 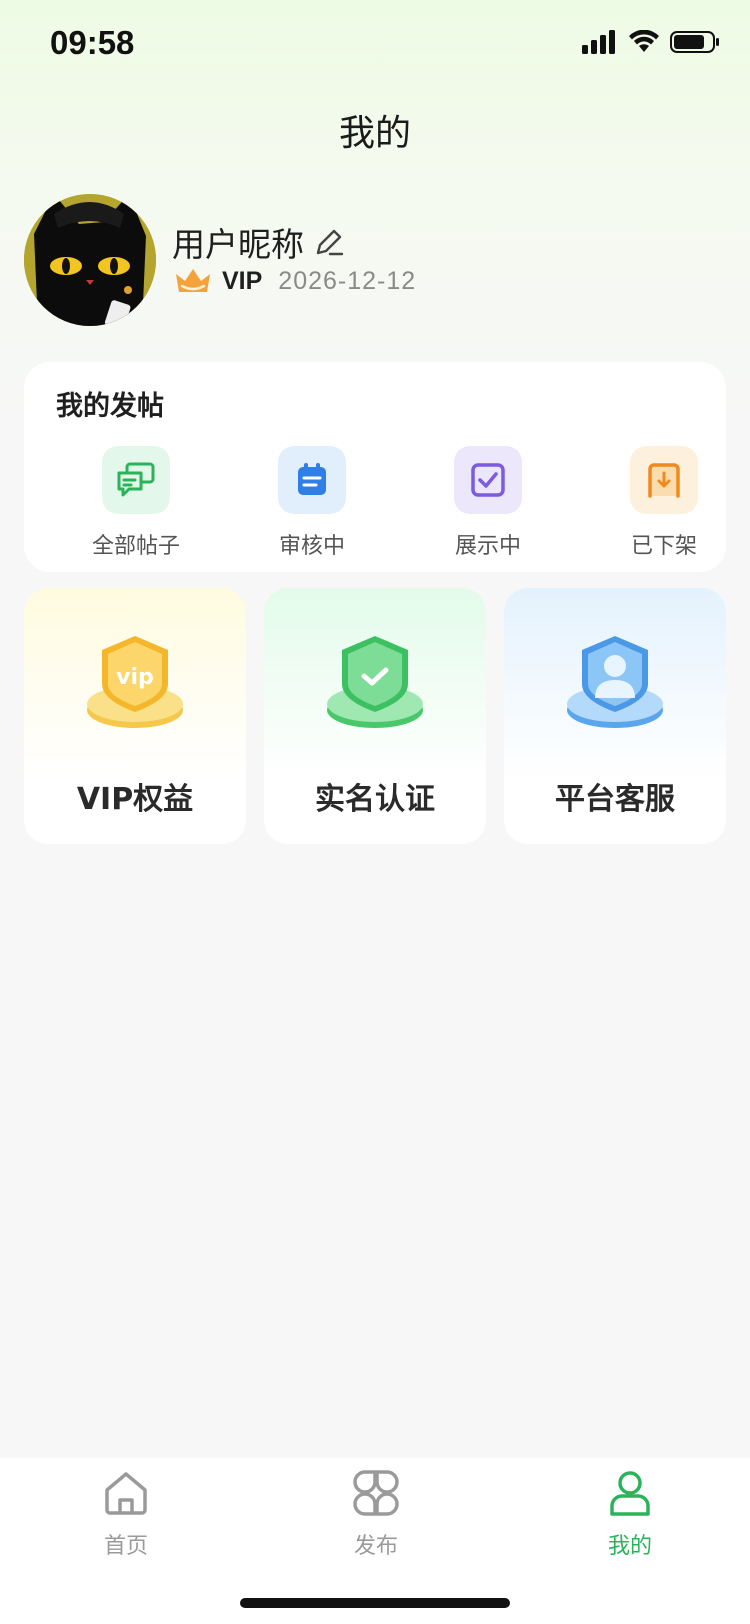 What do you see at coordinates (488, 480) in the screenshot?
I see `checkbox-icon` at bounding box center [488, 480].